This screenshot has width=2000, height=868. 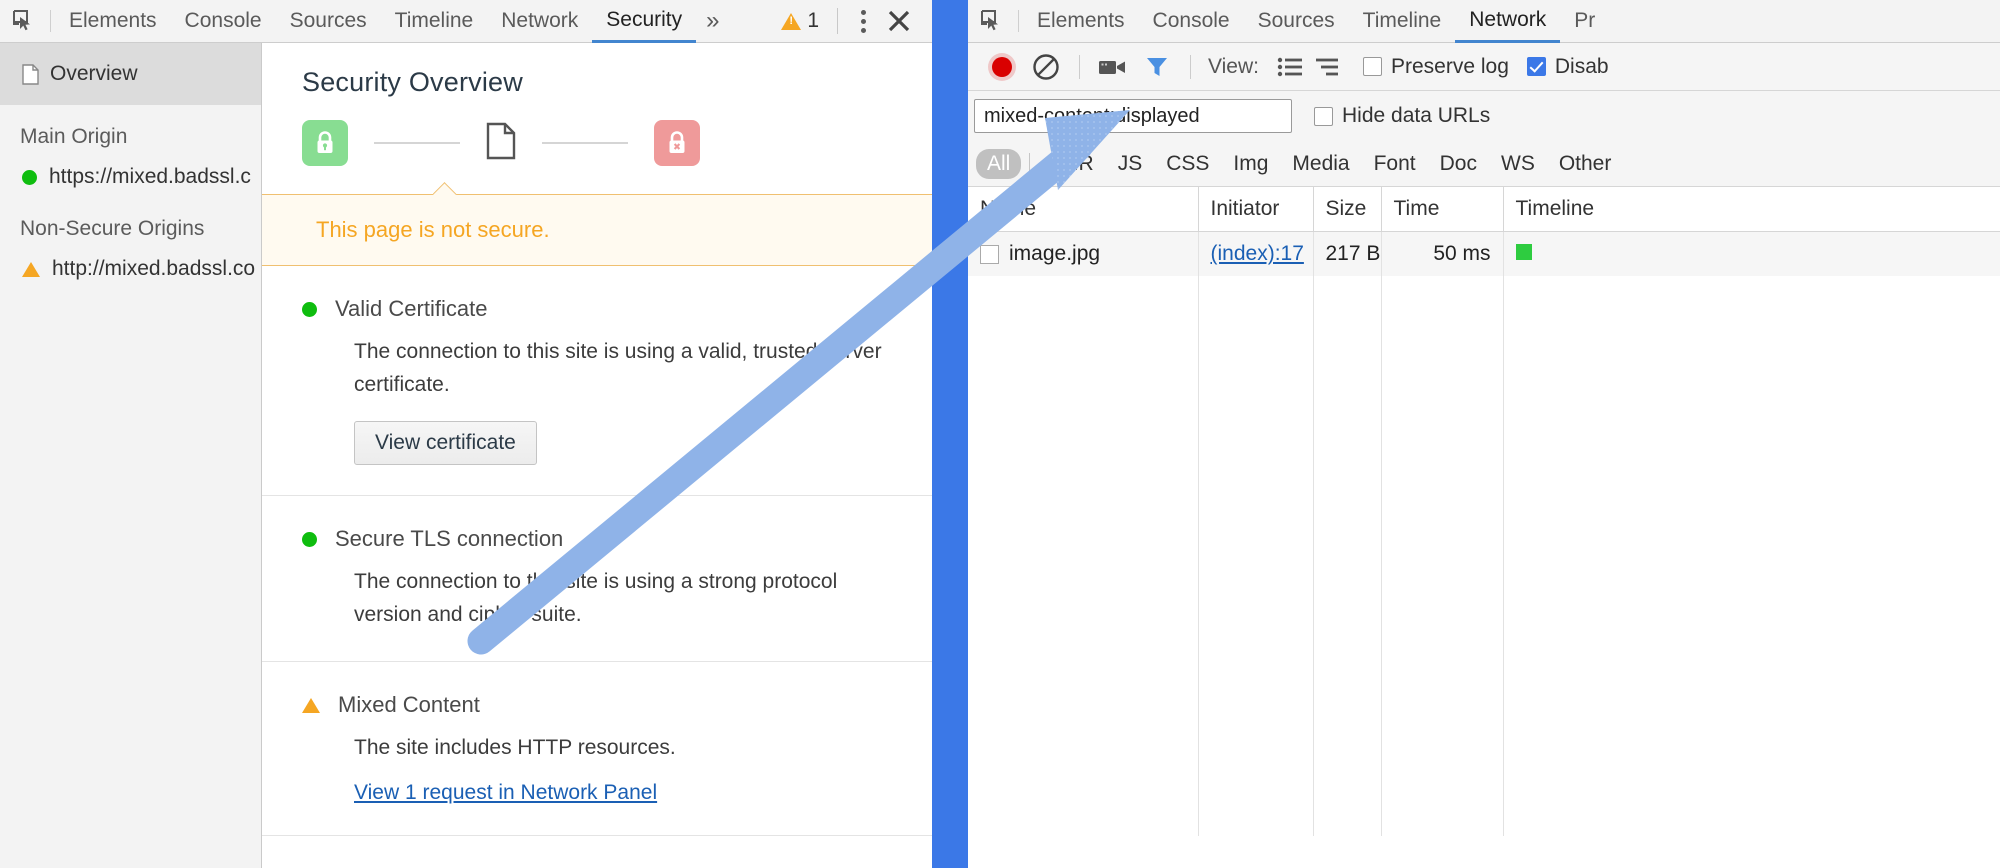 What do you see at coordinates (1290, 67) in the screenshot?
I see `list-view-icon` at bounding box center [1290, 67].